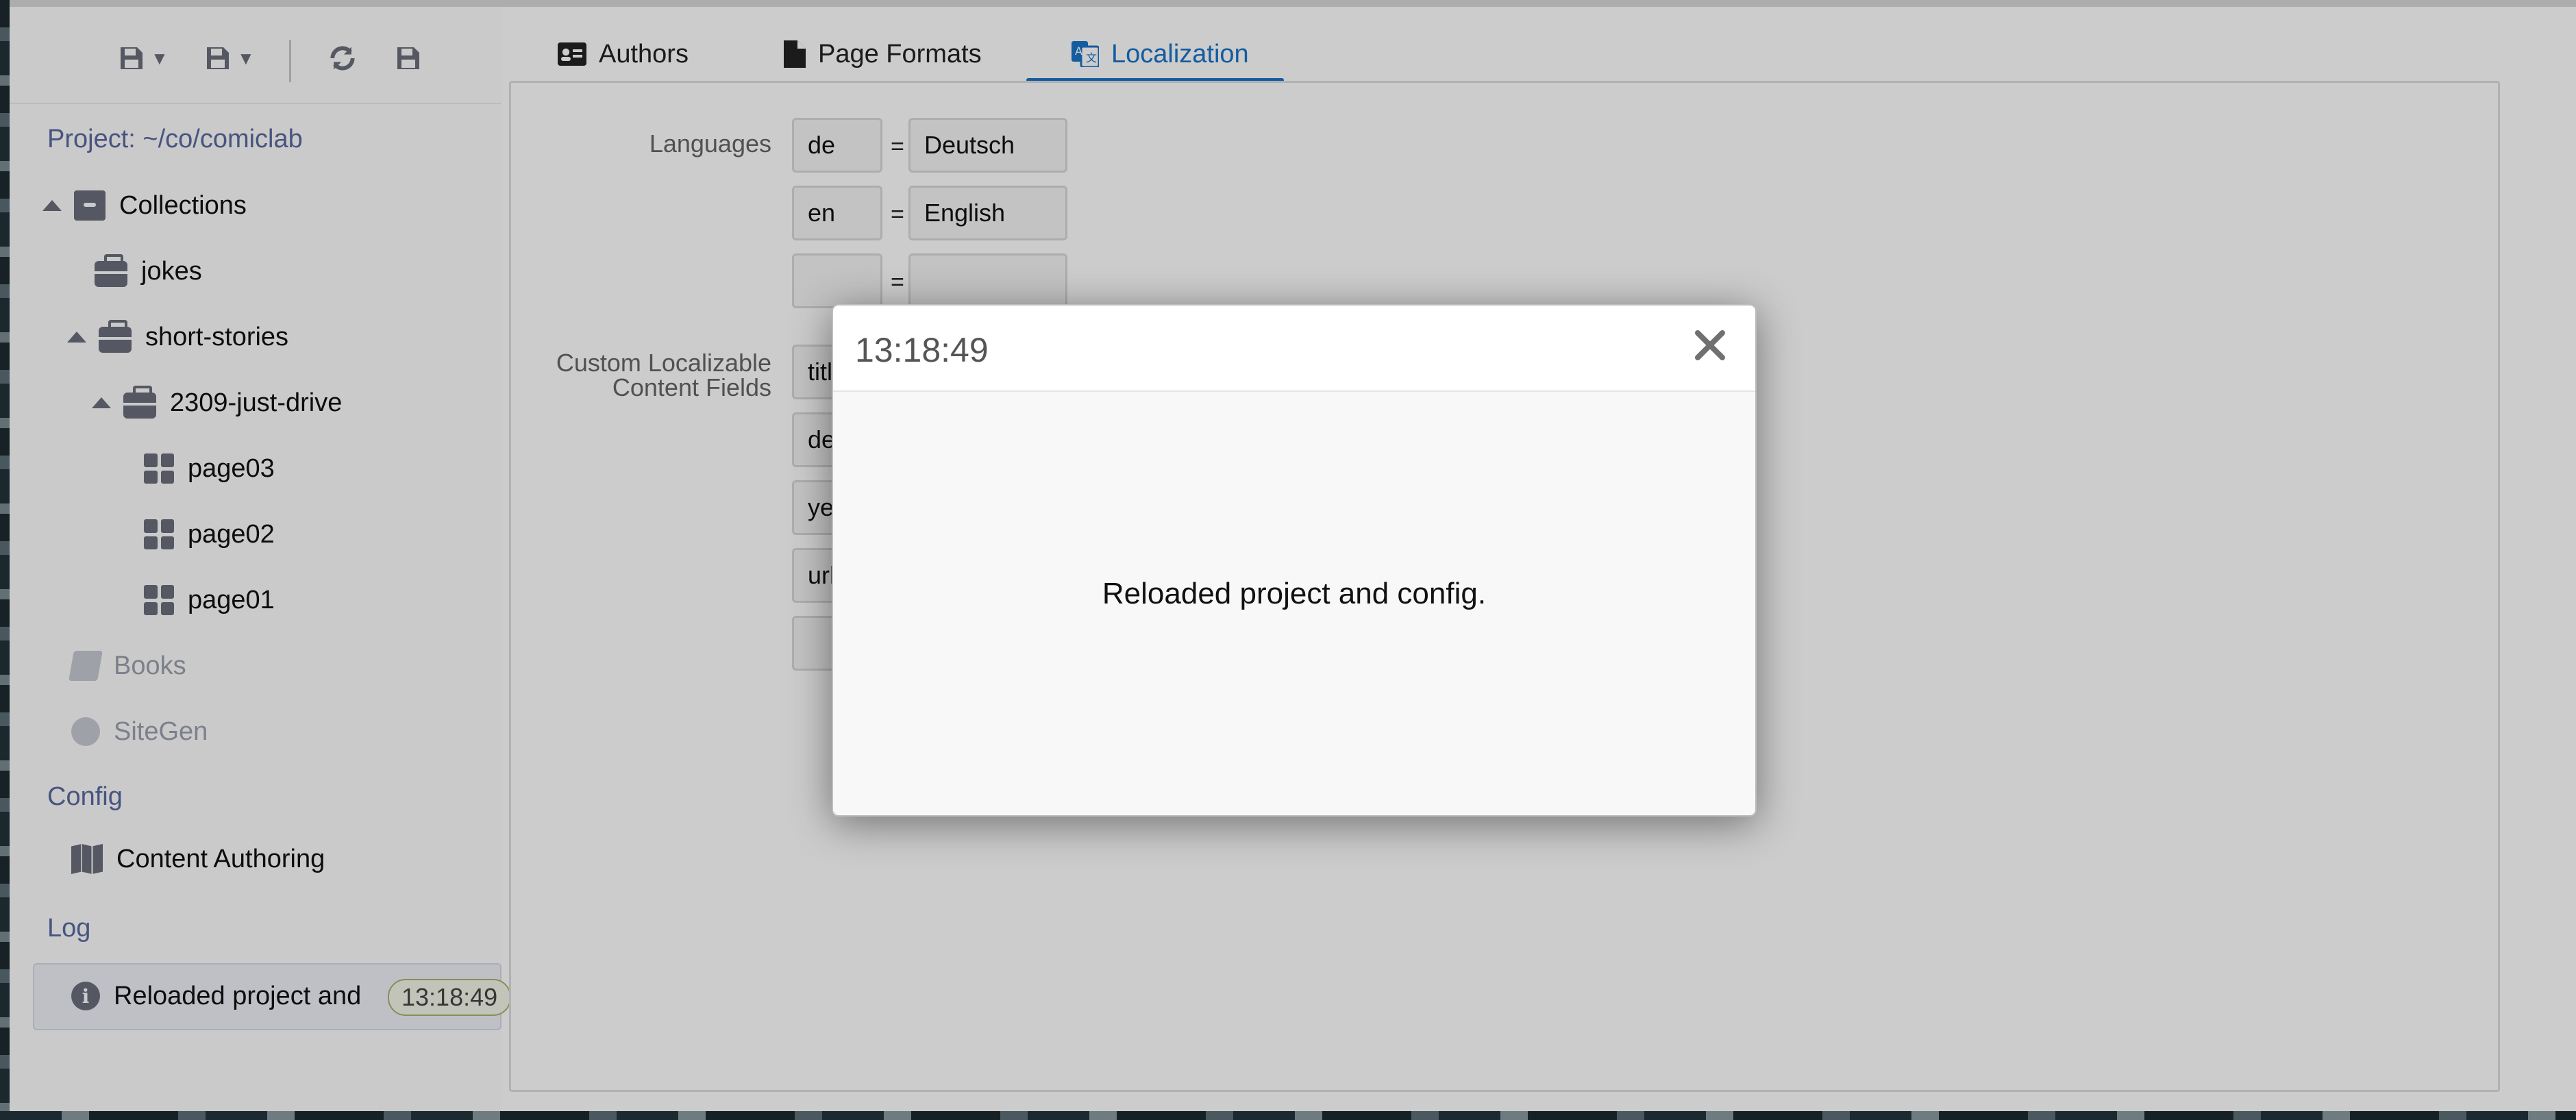 The width and height of the screenshot is (2576, 1120). What do you see at coordinates (1294, 593) in the screenshot?
I see `dialog-message: Reloaded project and config.` at bounding box center [1294, 593].